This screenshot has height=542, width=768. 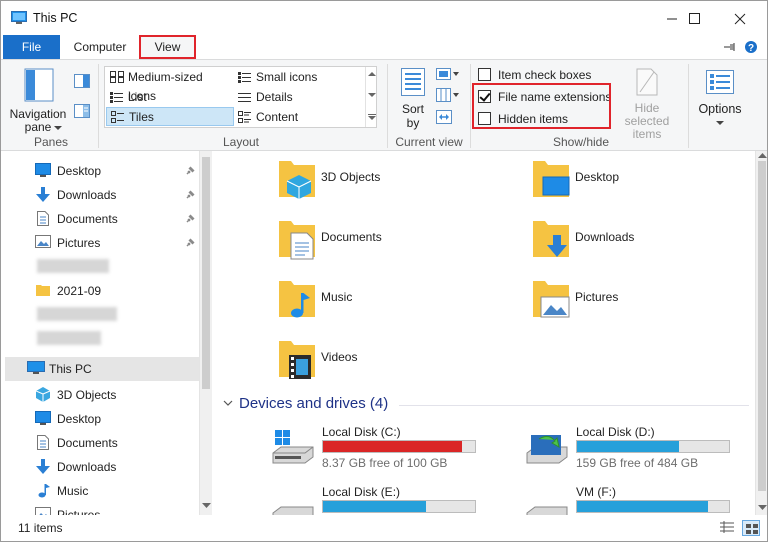 What do you see at coordinates (274, 97) in the screenshot?
I see `layout-details-label: Details` at bounding box center [274, 97].